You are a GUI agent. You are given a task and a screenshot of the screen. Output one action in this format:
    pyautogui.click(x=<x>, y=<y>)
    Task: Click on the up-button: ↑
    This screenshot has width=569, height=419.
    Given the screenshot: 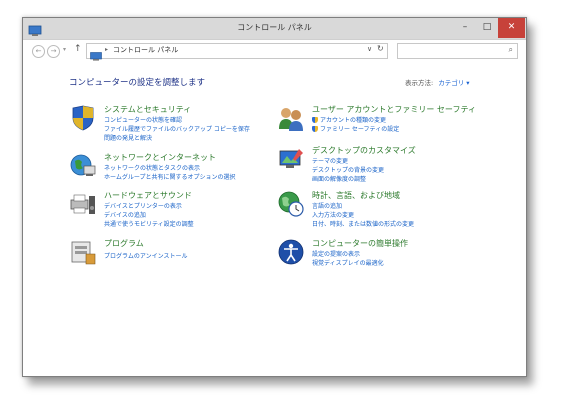 What is the action you would take?
    pyautogui.click(x=78, y=49)
    